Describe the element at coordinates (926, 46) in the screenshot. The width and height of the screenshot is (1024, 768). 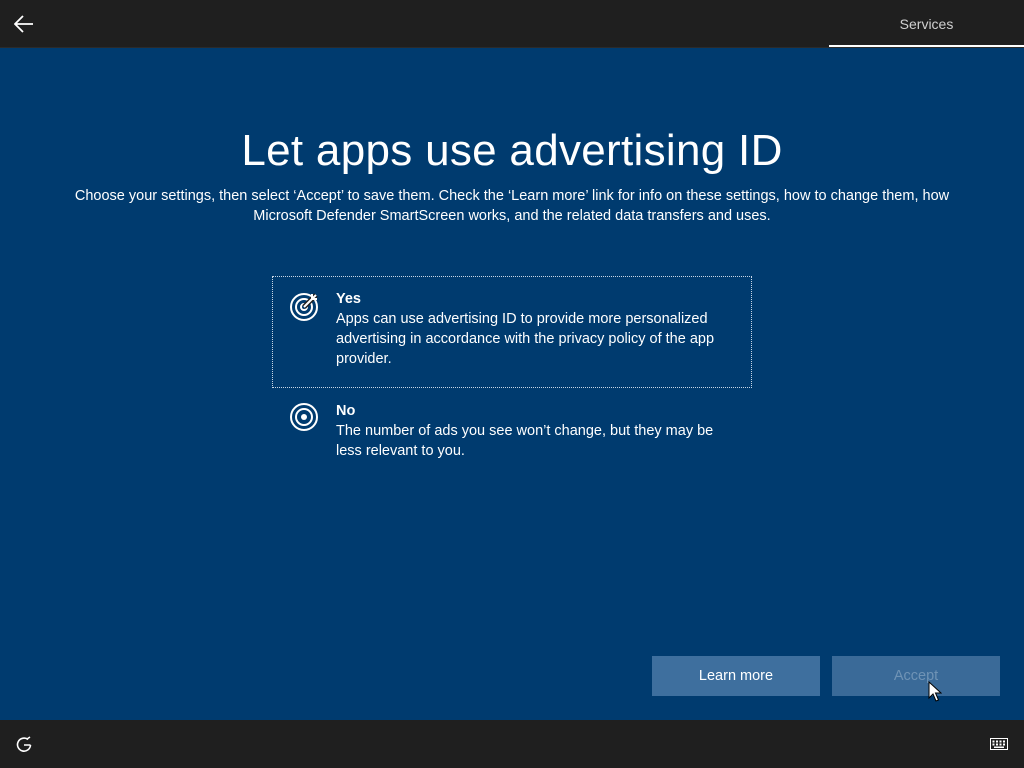
I see `tab-underline` at that location.